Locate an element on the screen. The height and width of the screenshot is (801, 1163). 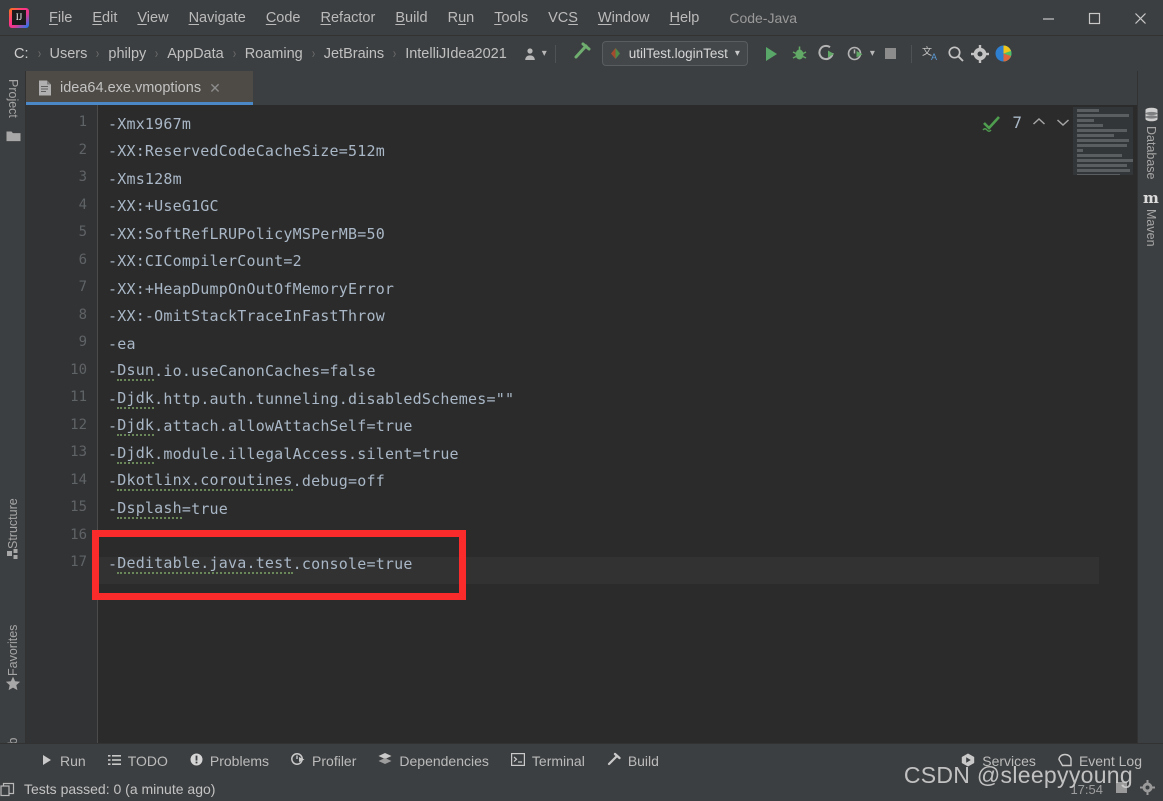
editor-tab-vmoptions: idea64.exe.vmoptions ✕ is located at coordinates (139, 88).